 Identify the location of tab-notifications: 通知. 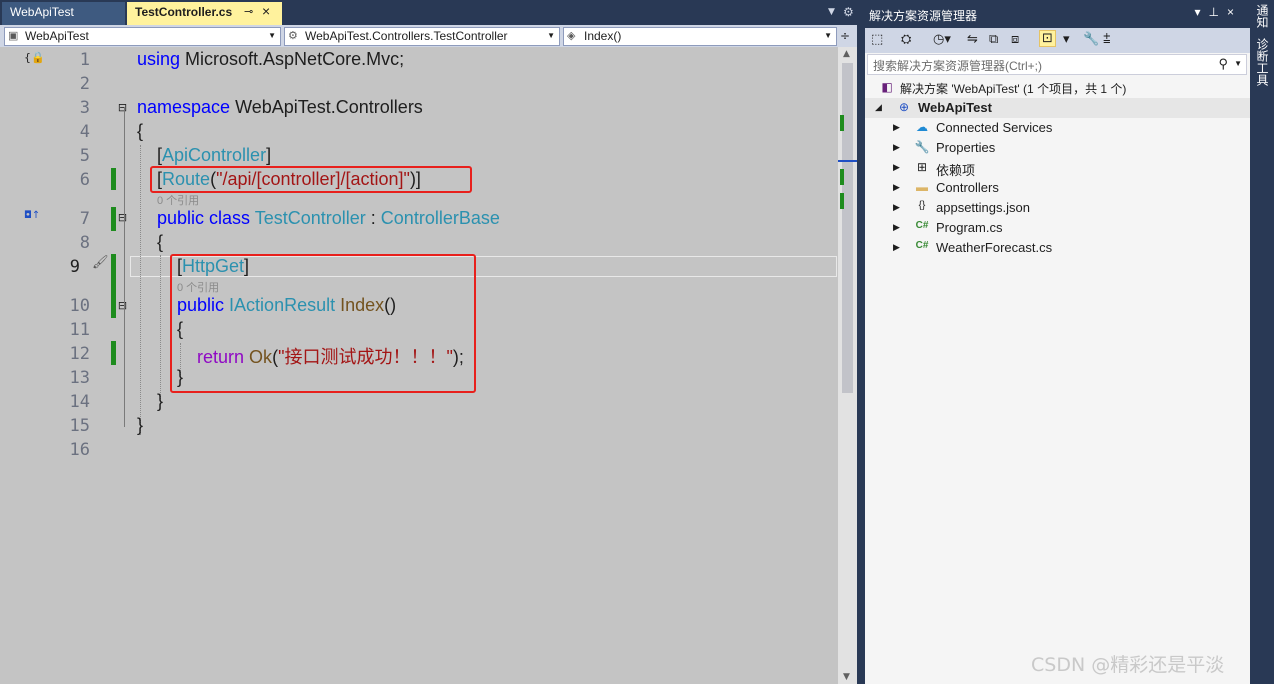
(1262, 19).